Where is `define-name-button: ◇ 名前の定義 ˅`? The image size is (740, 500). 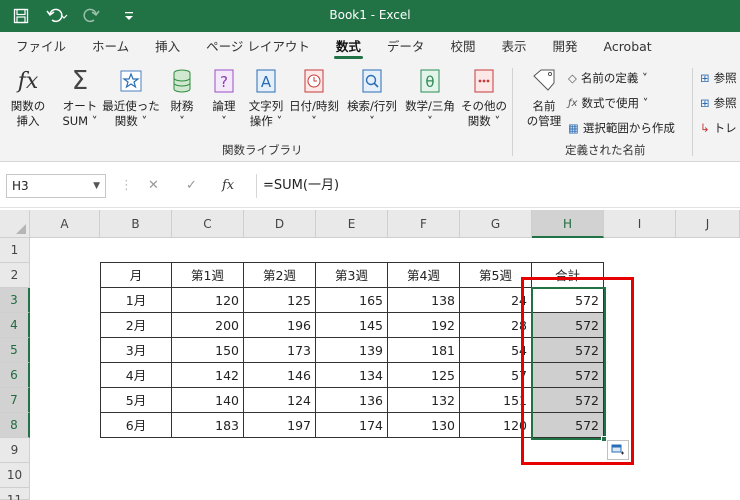 define-name-button: ◇ 名前の定義 ˅ is located at coordinates (608, 78).